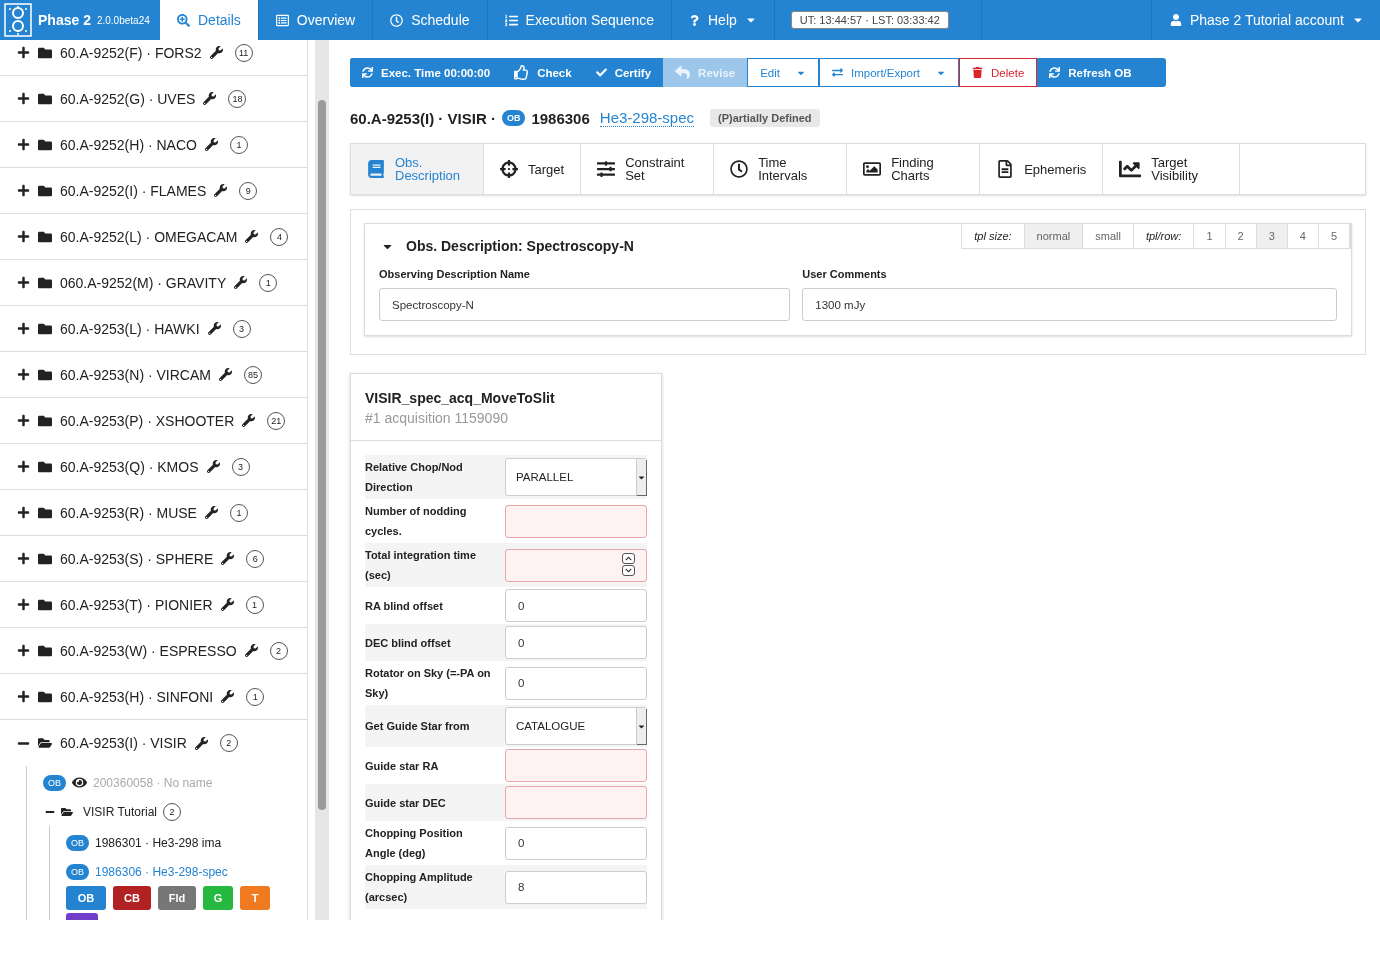 This screenshot has width=1380, height=974. Describe the element at coordinates (133, 190) in the screenshot. I see `run-label: 60.A-9252(I) · FLAMES` at that location.